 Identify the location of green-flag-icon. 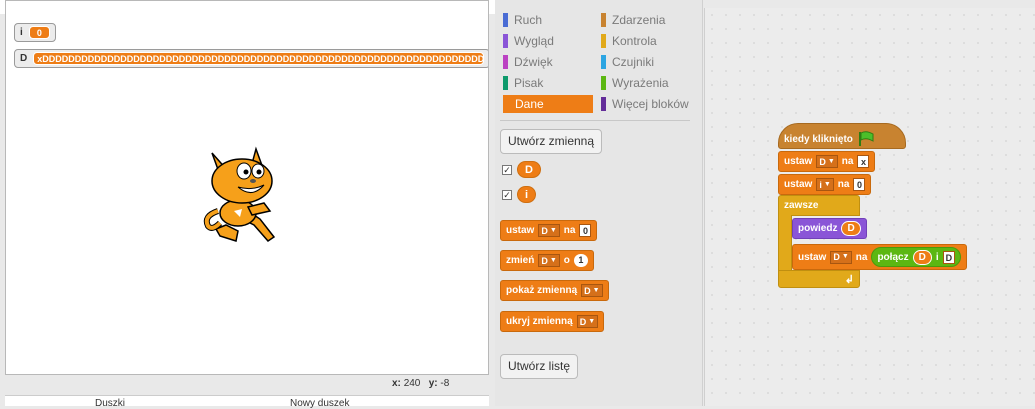
(866, 138).